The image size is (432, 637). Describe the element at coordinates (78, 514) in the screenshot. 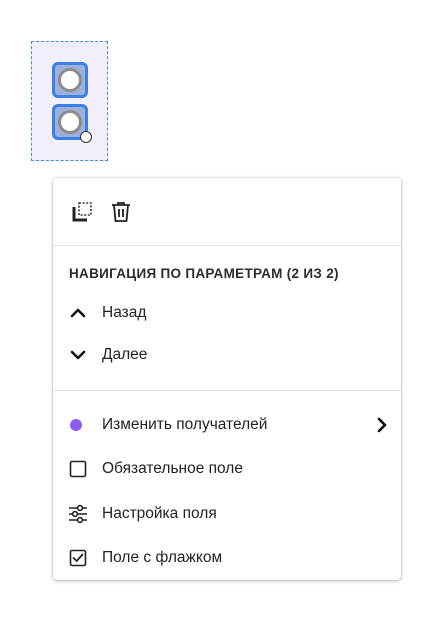

I see `sliders-icon` at that location.